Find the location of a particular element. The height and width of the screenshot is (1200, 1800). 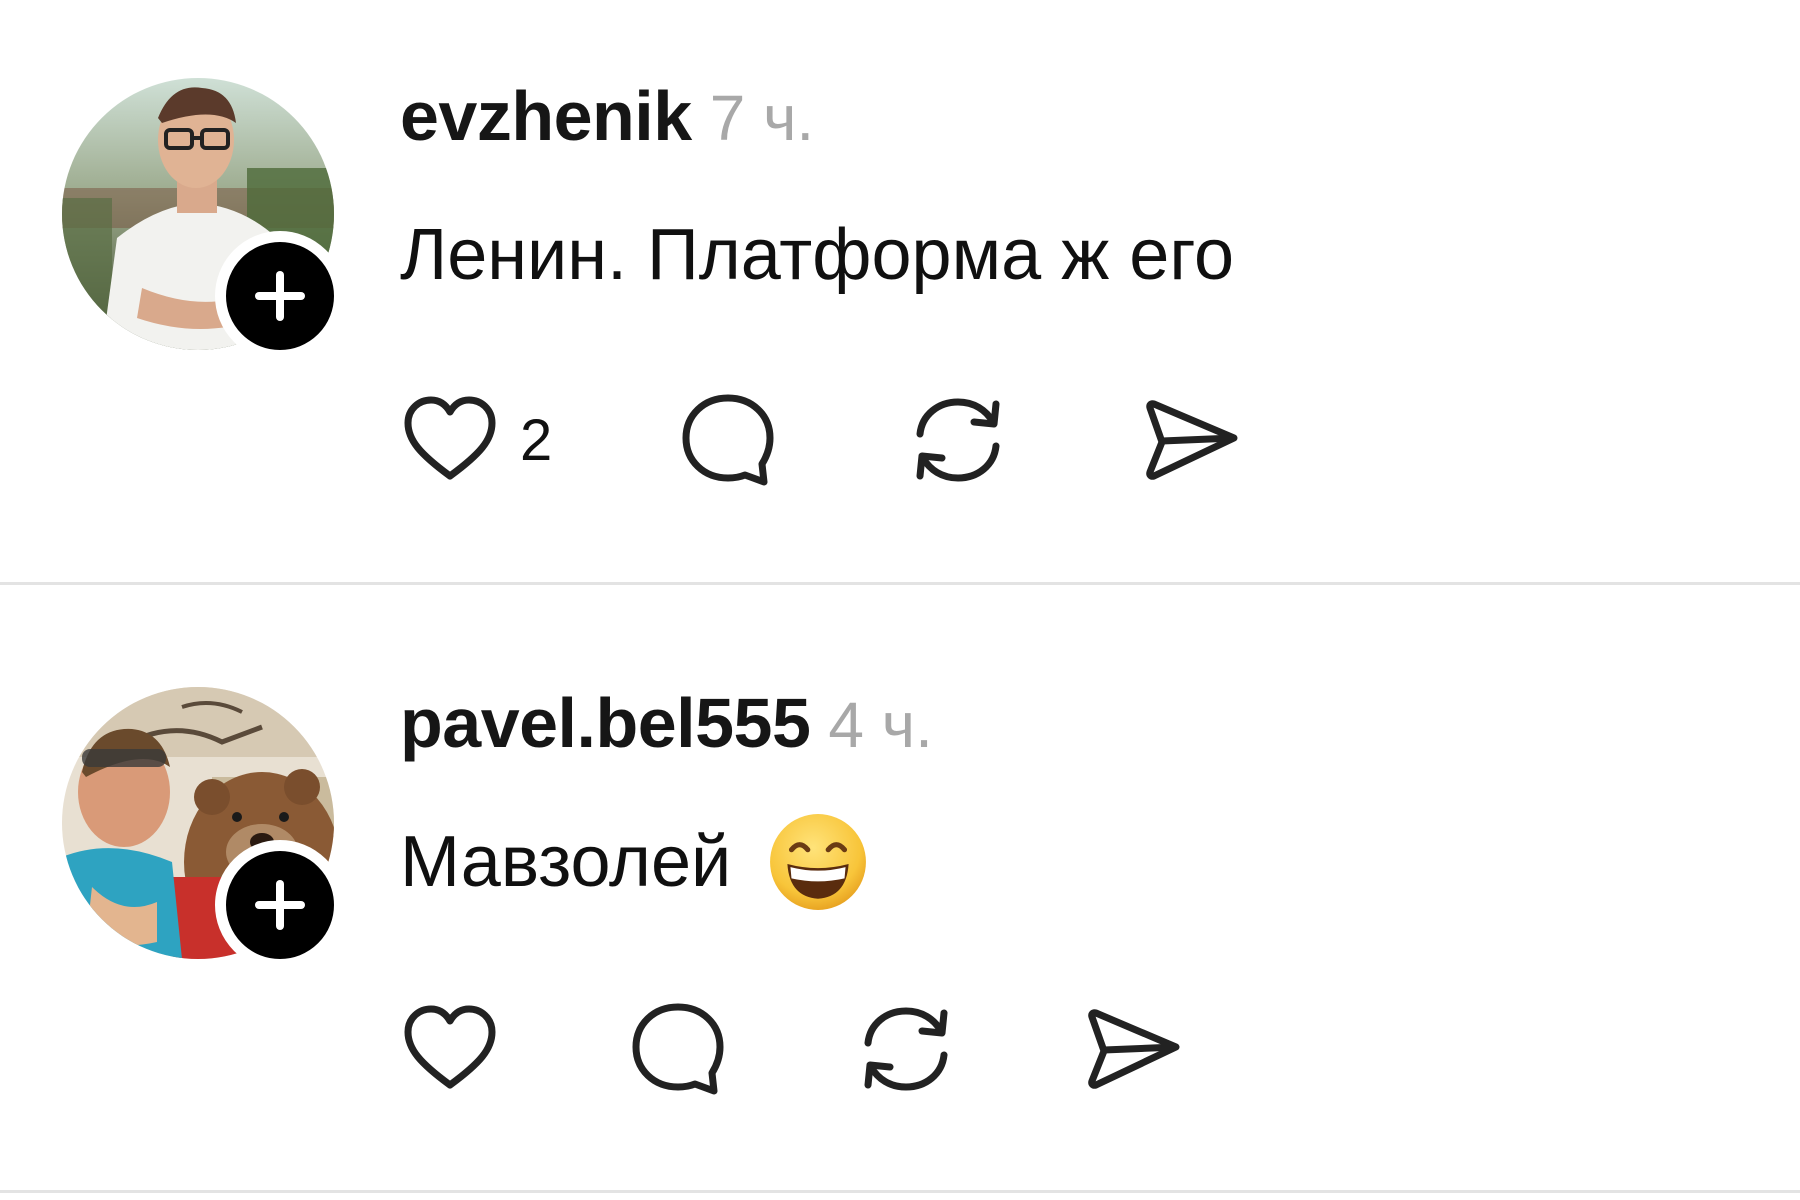

like-button is located at coordinates (450, 1049).